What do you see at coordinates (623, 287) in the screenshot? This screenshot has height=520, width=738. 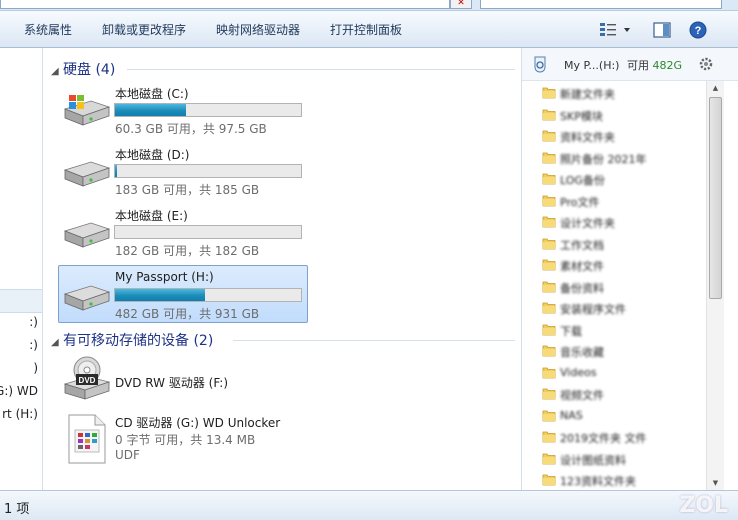 I see `folder-item: 备份资料` at bounding box center [623, 287].